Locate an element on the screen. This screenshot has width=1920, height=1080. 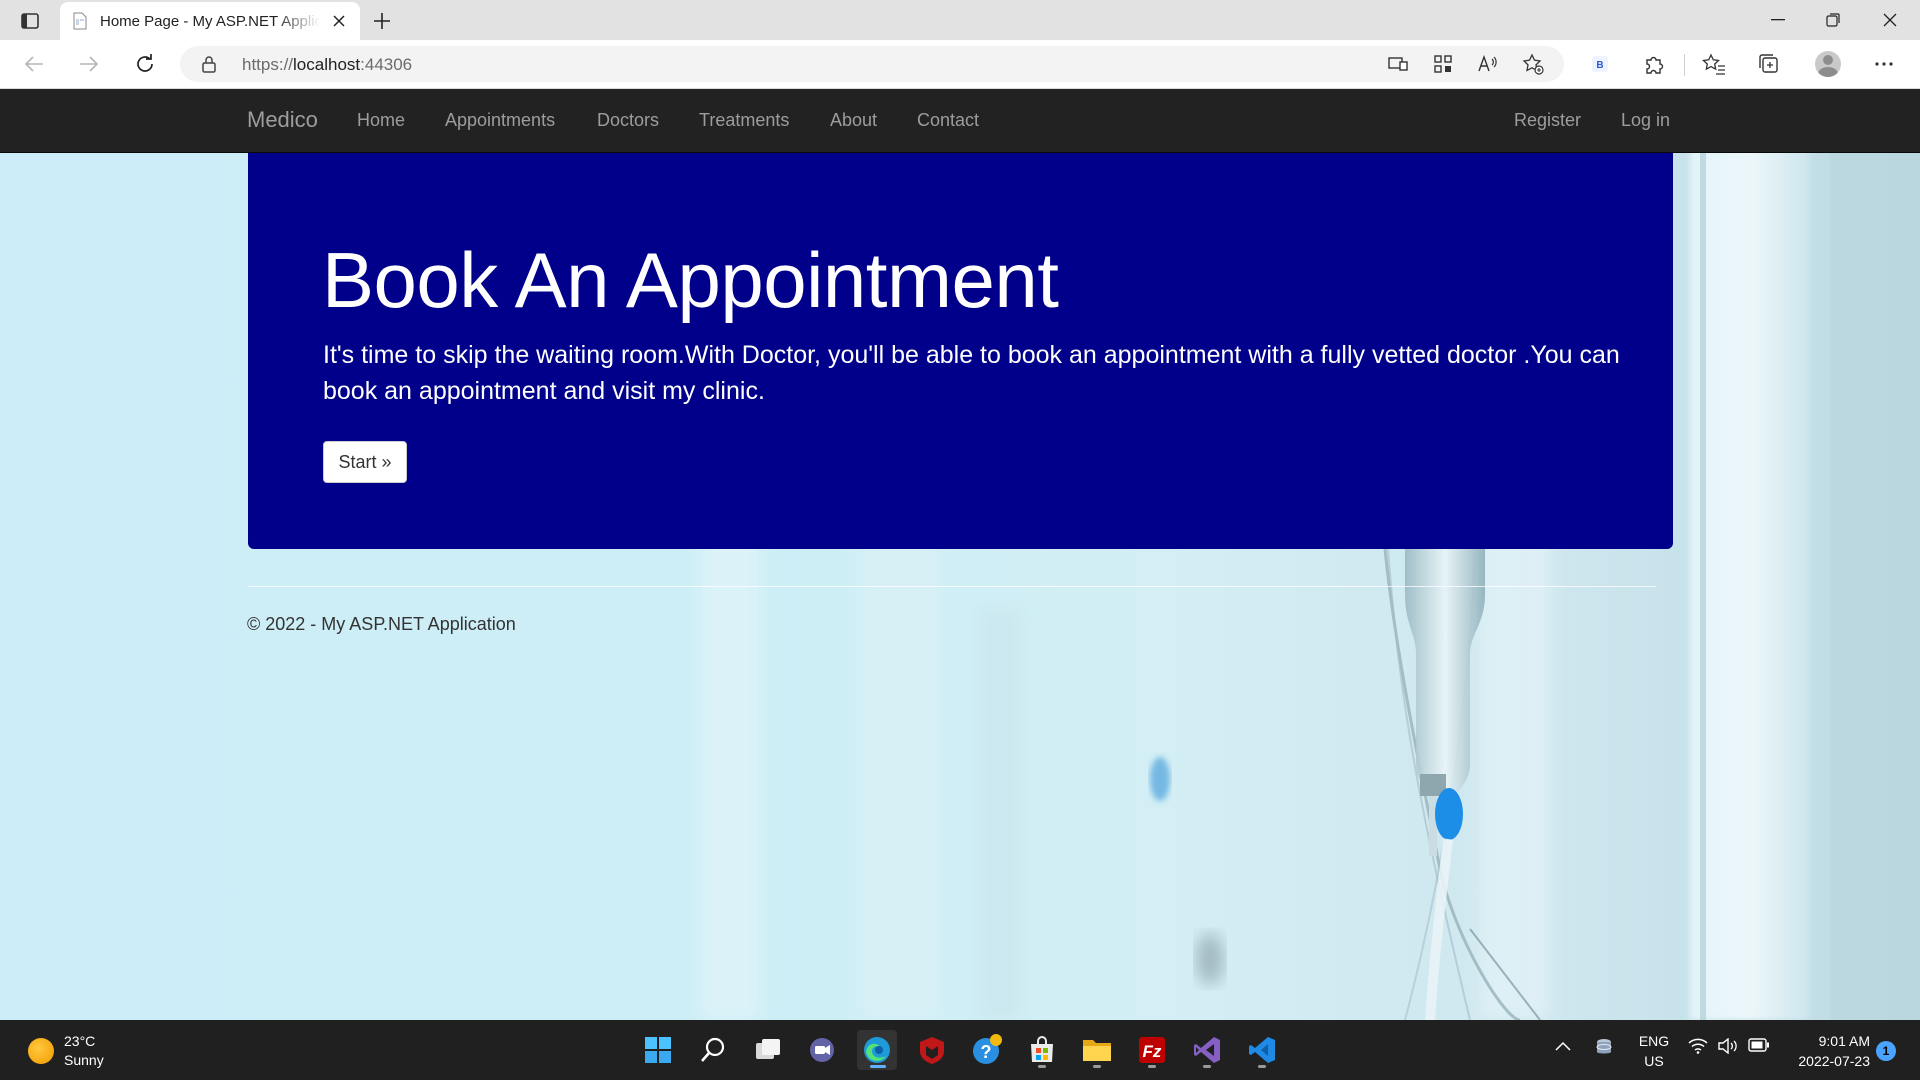
tab-actions-button is located at coordinates (30, 21).